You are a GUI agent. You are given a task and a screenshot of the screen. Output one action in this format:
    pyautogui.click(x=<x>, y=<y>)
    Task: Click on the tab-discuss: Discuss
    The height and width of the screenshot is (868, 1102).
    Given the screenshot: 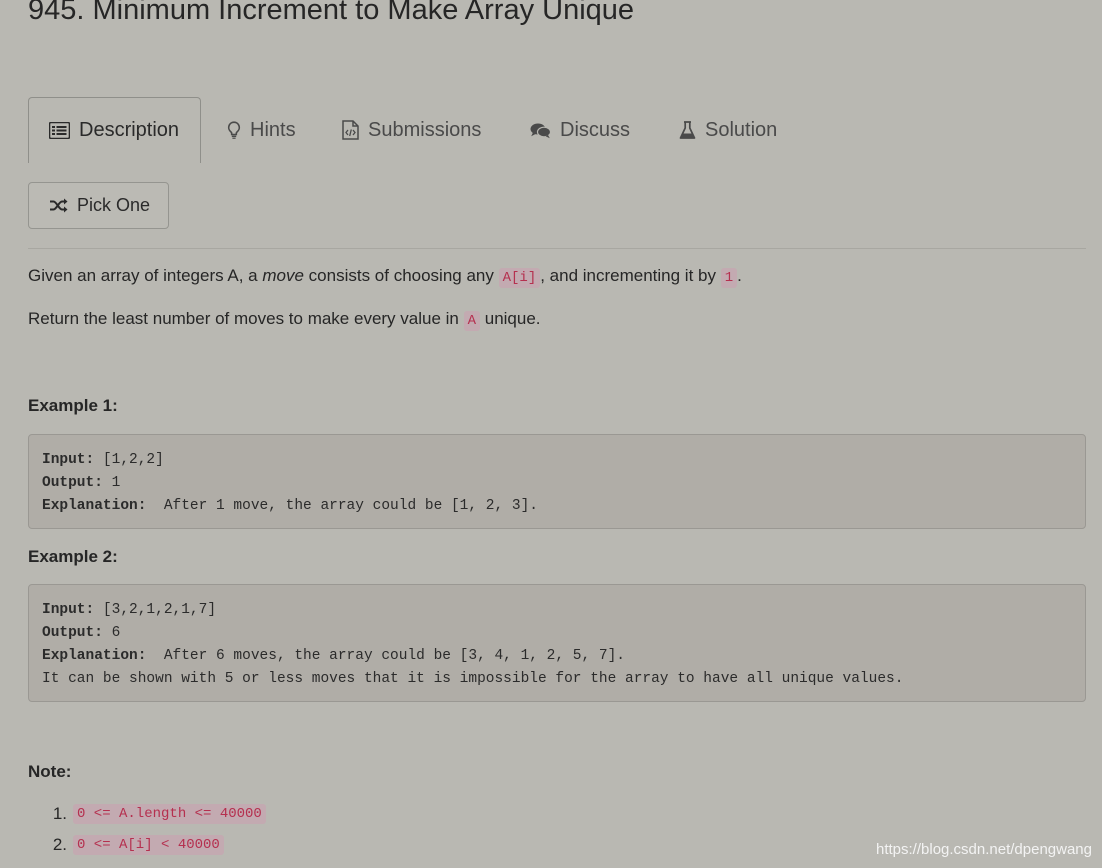 What is the action you would take?
    pyautogui.click(x=580, y=130)
    